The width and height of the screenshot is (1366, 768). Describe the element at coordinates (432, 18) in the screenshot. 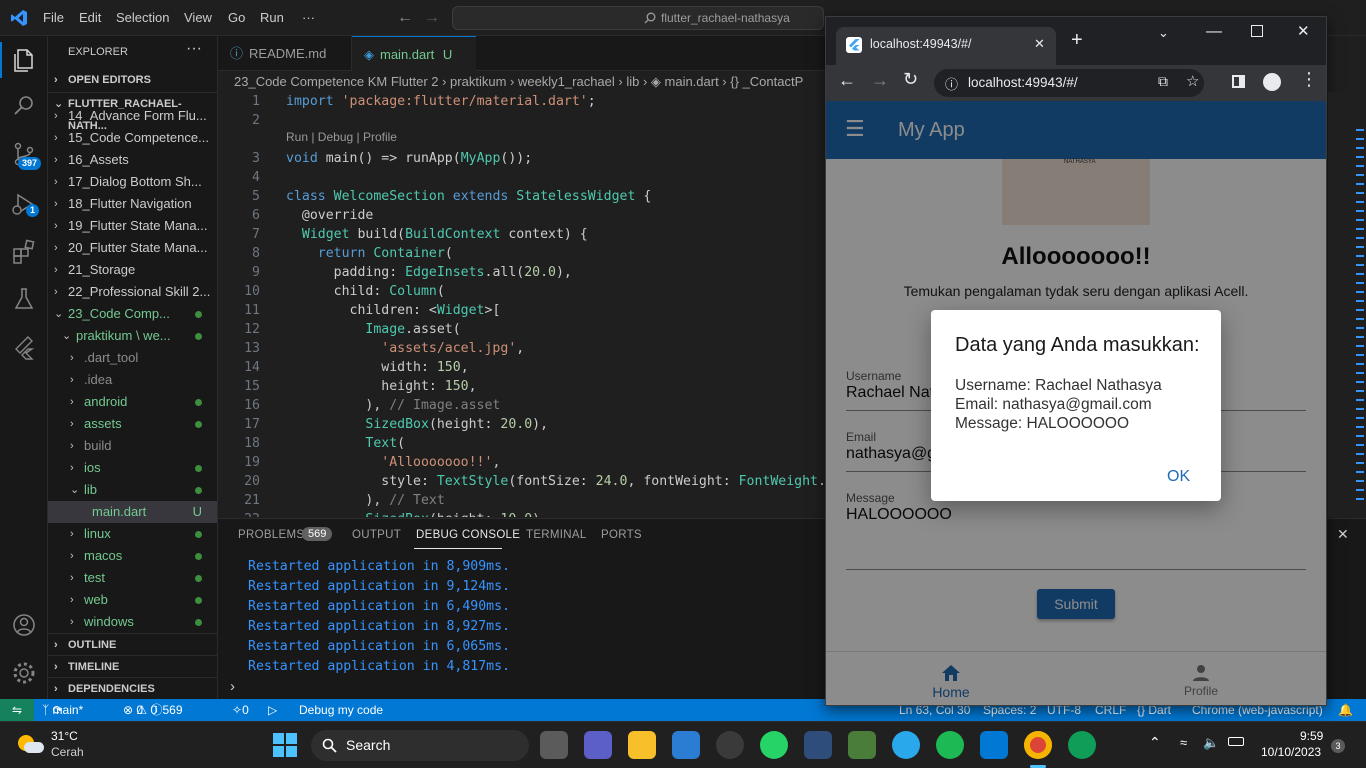

I see `nav-forward-icon: →` at that location.